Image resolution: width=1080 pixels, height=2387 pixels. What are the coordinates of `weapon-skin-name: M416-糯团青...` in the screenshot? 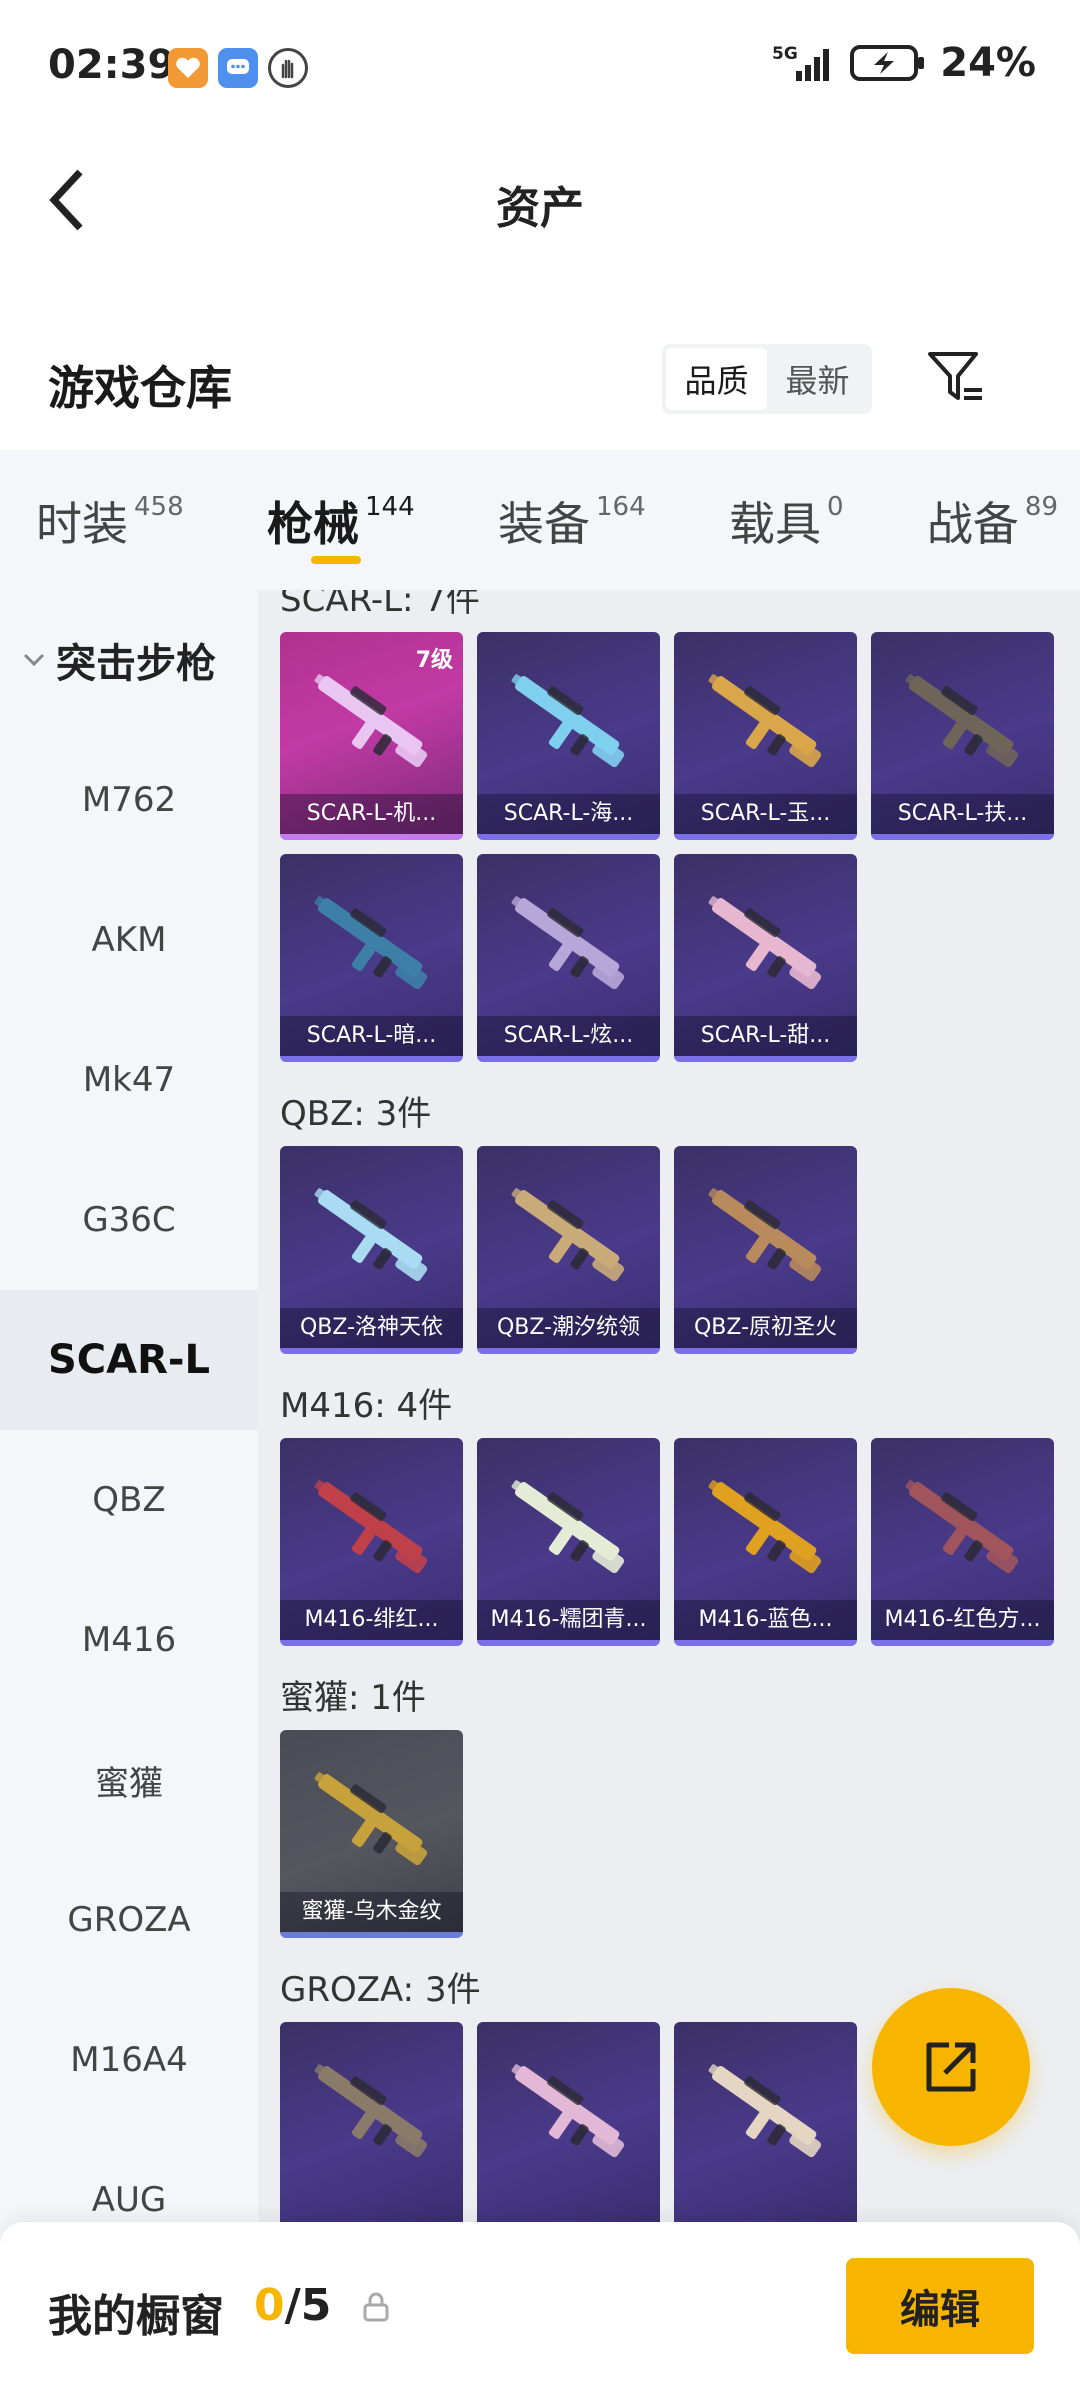 It's located at (568, 1620).